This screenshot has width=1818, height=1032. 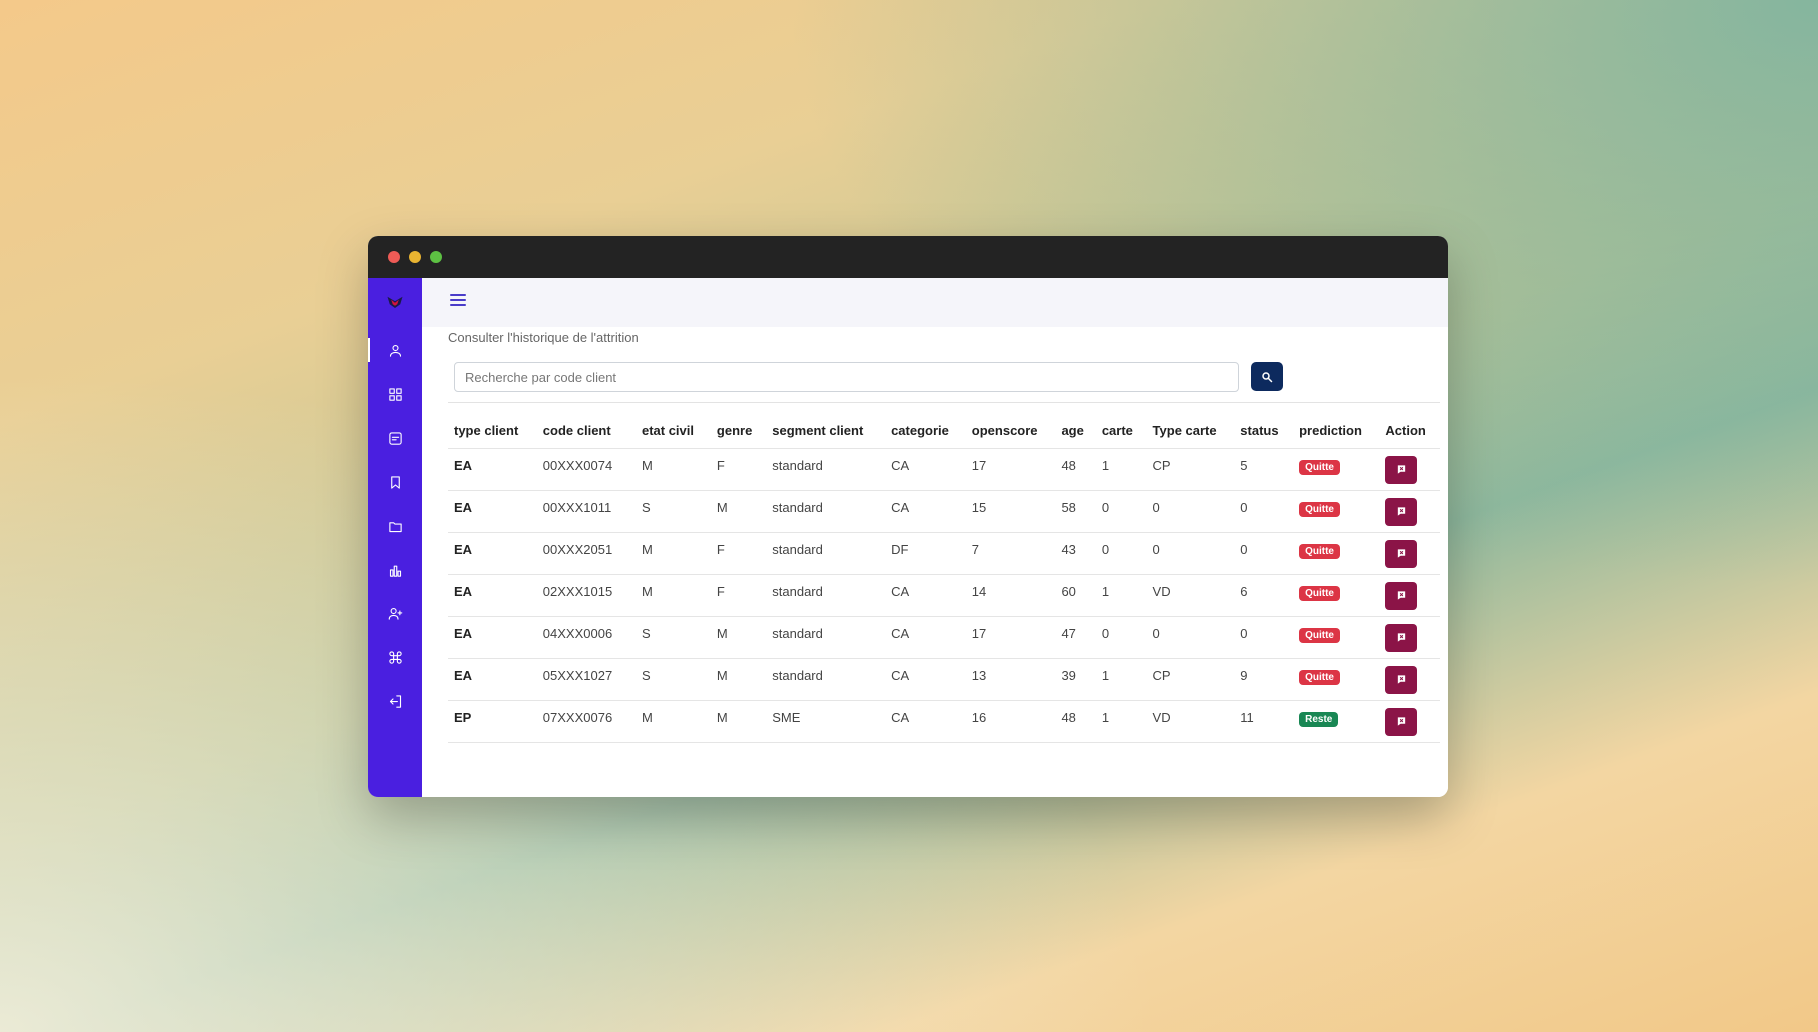 I want to click on topbar, so click(x=935, y=302).